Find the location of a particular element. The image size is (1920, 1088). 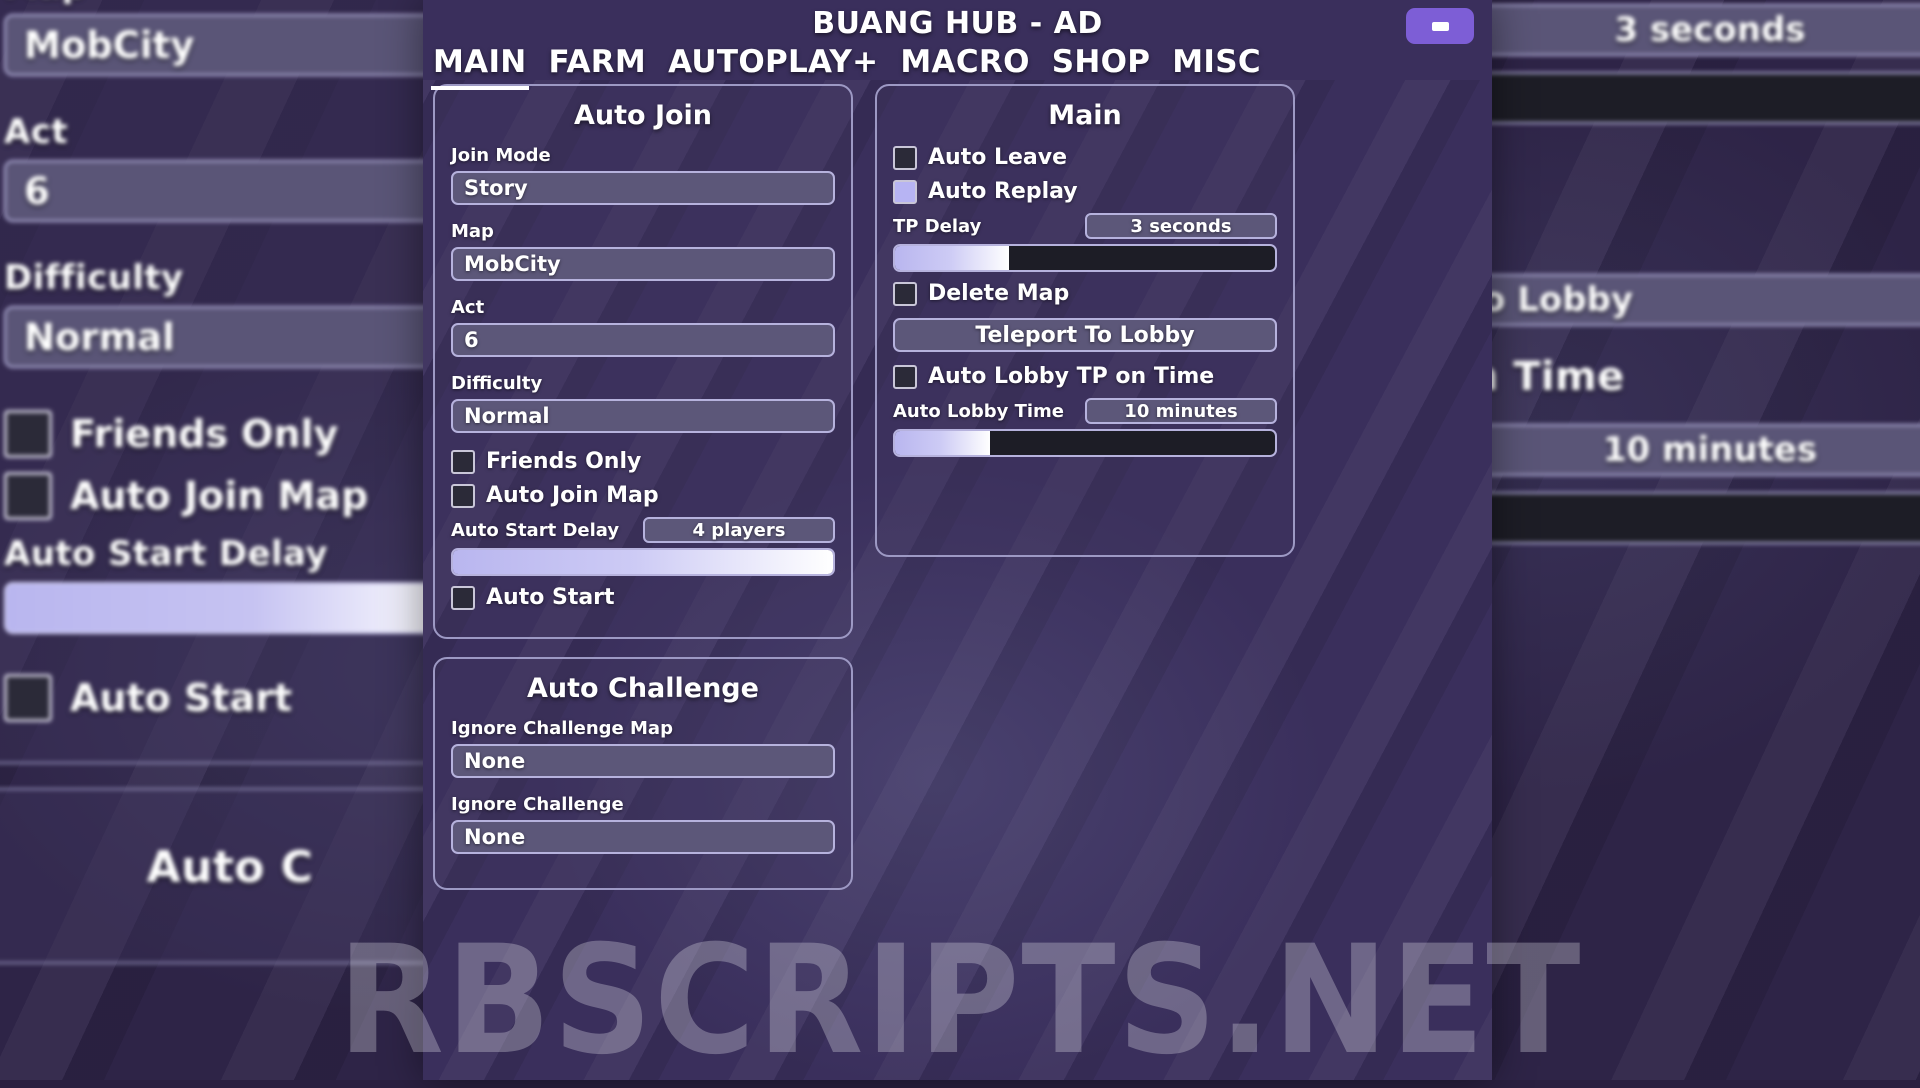

bg-left-auto-join-map-label: Auto Join Map is located at coordinates (219, 496).